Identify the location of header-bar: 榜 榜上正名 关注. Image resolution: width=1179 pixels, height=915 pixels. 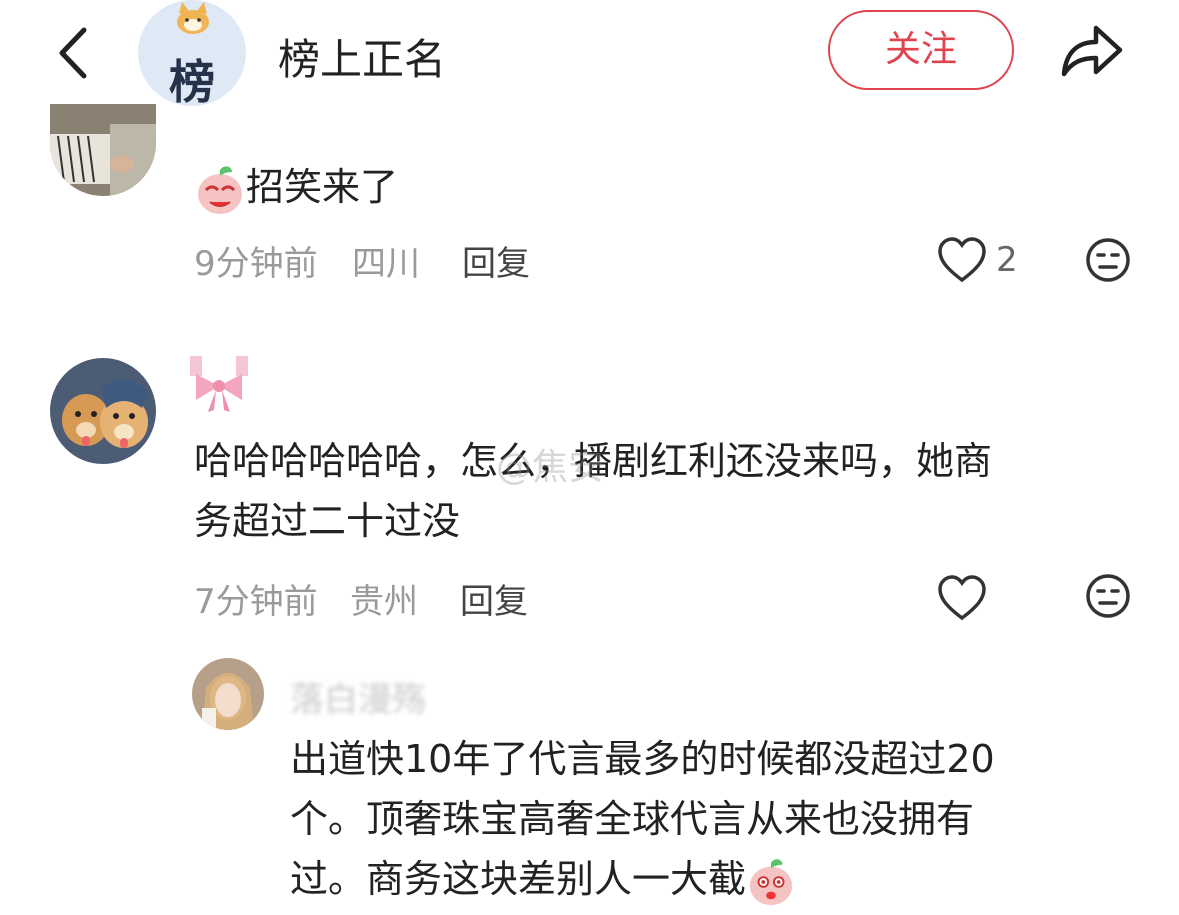
(589, 55).